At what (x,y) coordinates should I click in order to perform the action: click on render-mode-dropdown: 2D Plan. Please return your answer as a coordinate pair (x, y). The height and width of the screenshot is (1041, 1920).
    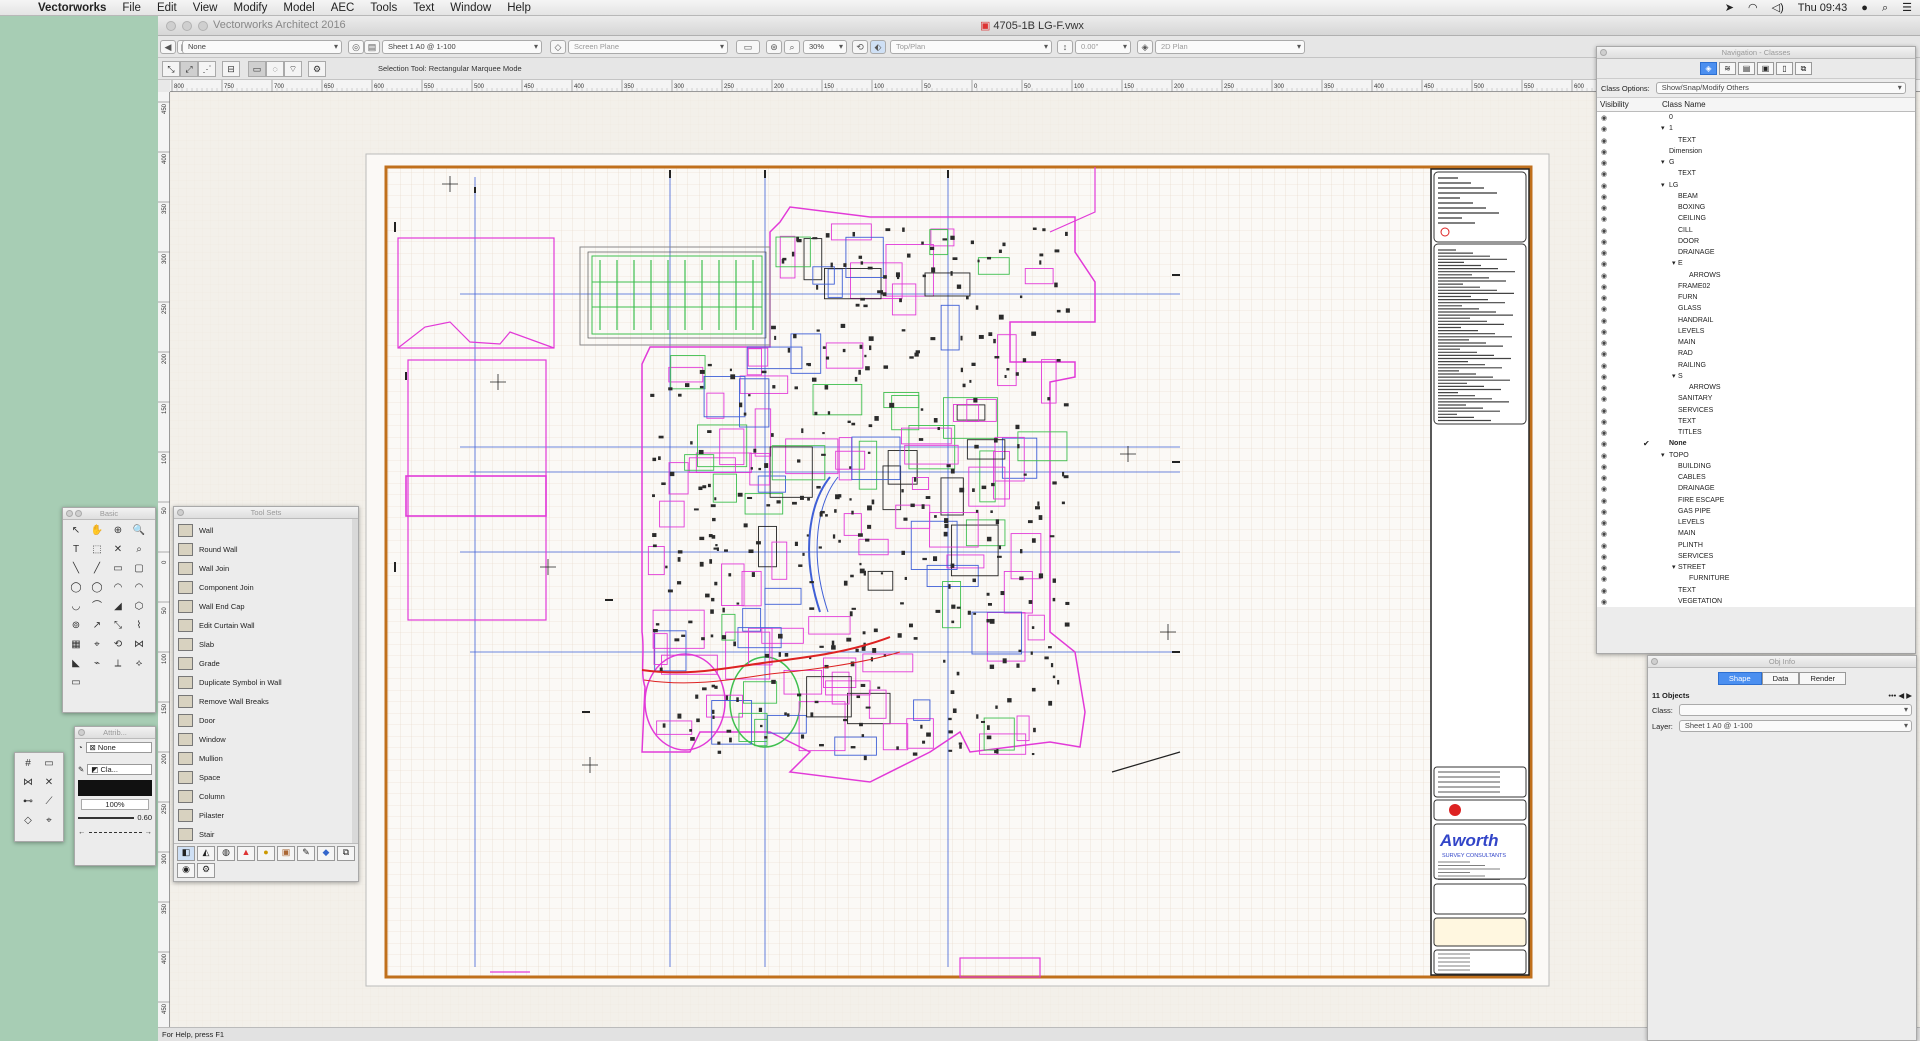
    Looking at the image, I should click on (1230, 47).